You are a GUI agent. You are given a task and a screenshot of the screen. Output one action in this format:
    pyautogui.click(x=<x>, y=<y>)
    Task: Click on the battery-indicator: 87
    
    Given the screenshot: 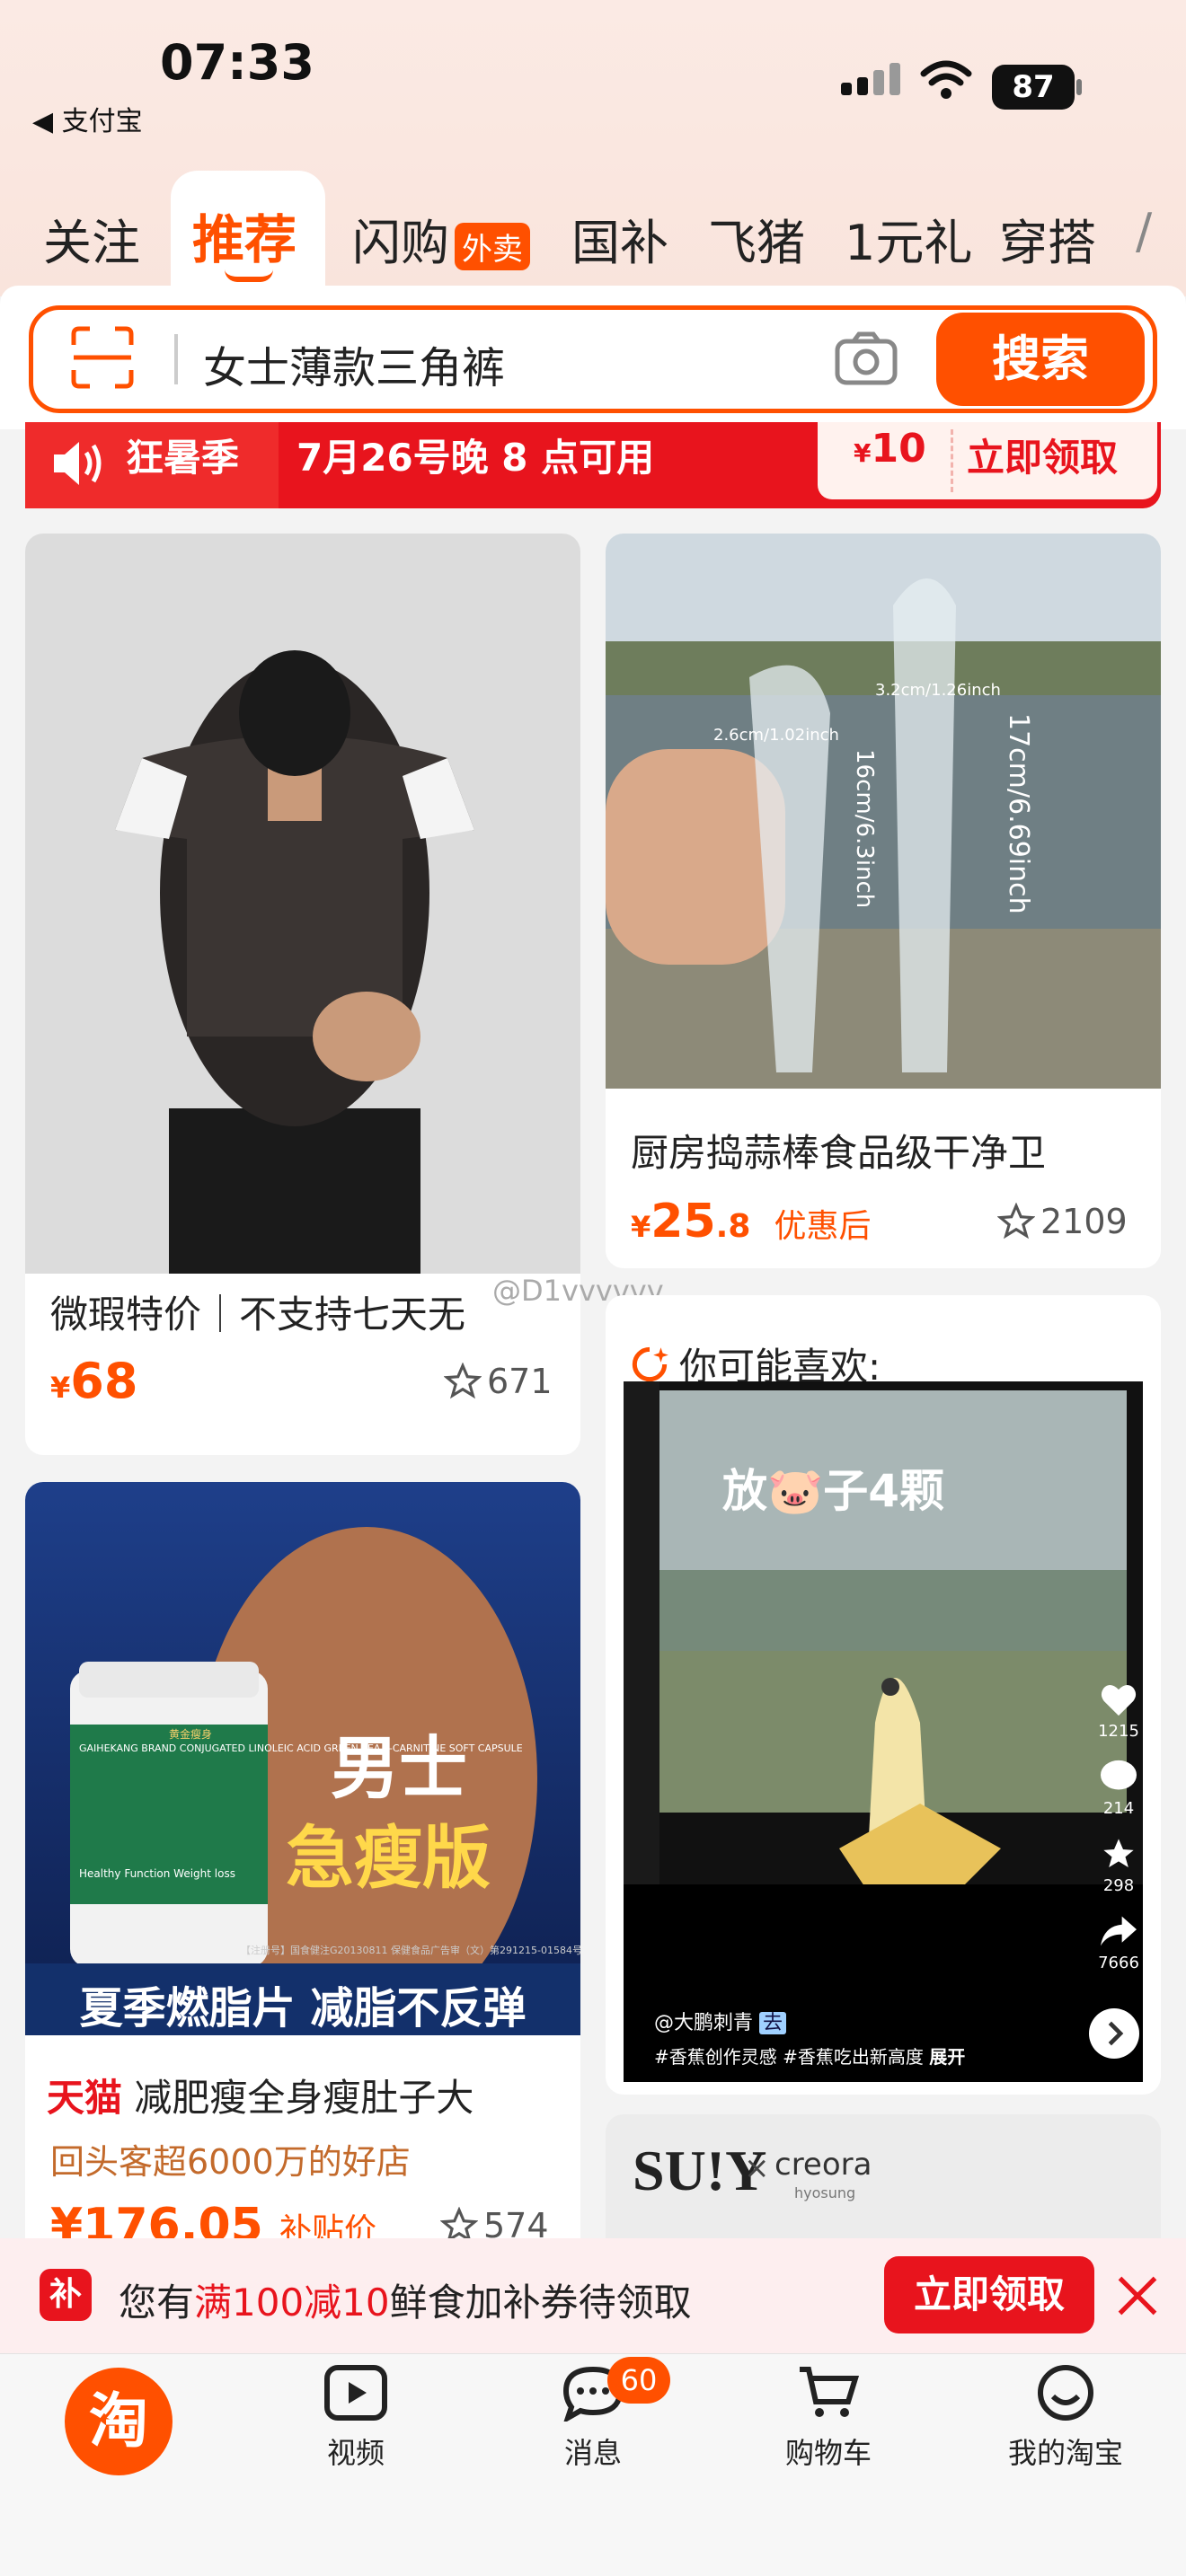 What is the action you would take?
    pyautogui.click(x=1033, y=87)
    